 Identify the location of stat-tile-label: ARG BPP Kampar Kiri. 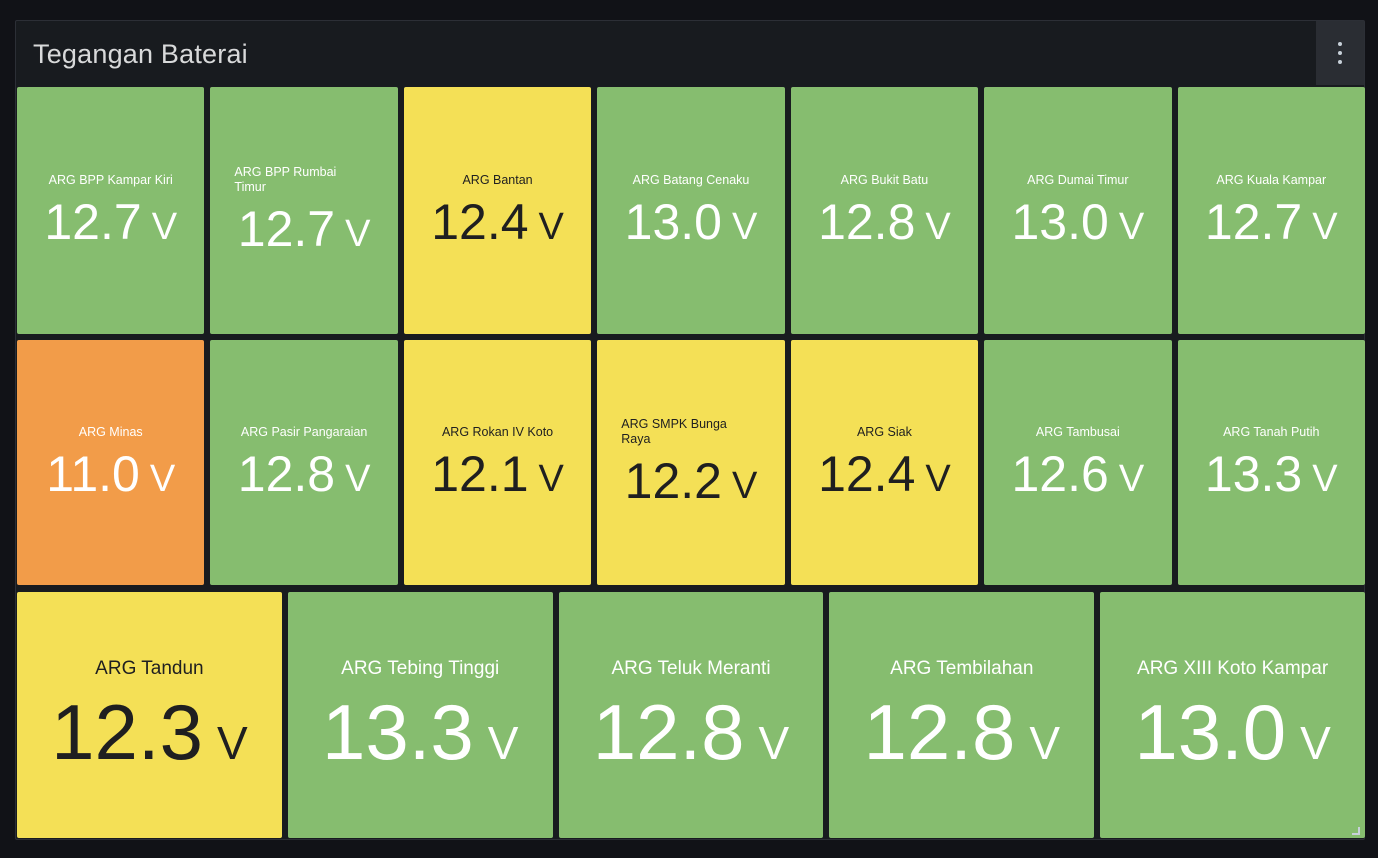
(110, 179).